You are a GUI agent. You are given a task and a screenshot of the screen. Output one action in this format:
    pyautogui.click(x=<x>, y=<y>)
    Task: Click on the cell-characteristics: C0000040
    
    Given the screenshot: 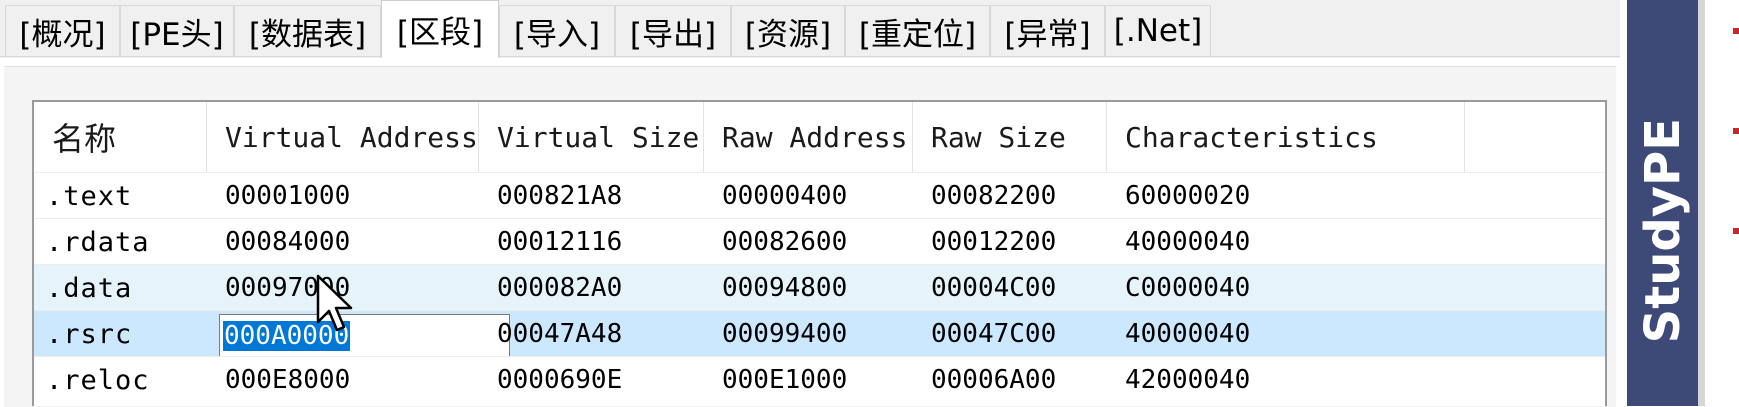 What is the action you would take?
    pyautogui.click(x=1188, y=288)
    